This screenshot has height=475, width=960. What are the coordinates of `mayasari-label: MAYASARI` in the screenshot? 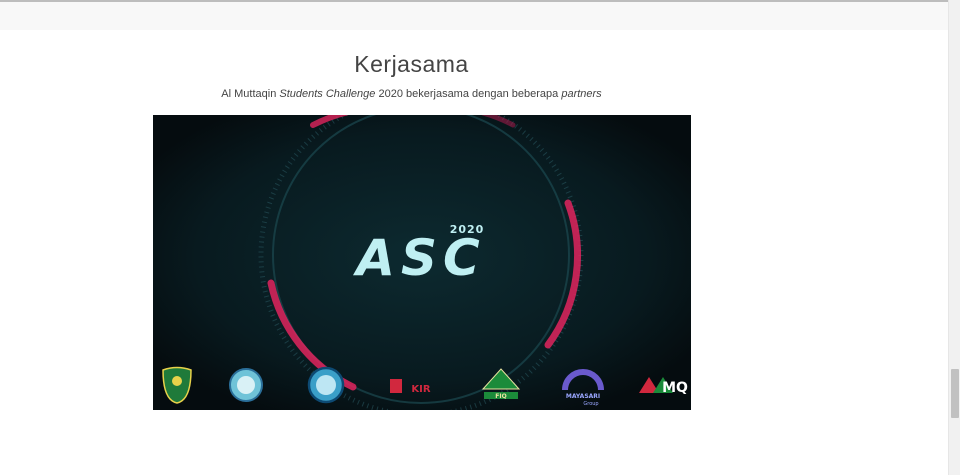 It's located at (583, 396).